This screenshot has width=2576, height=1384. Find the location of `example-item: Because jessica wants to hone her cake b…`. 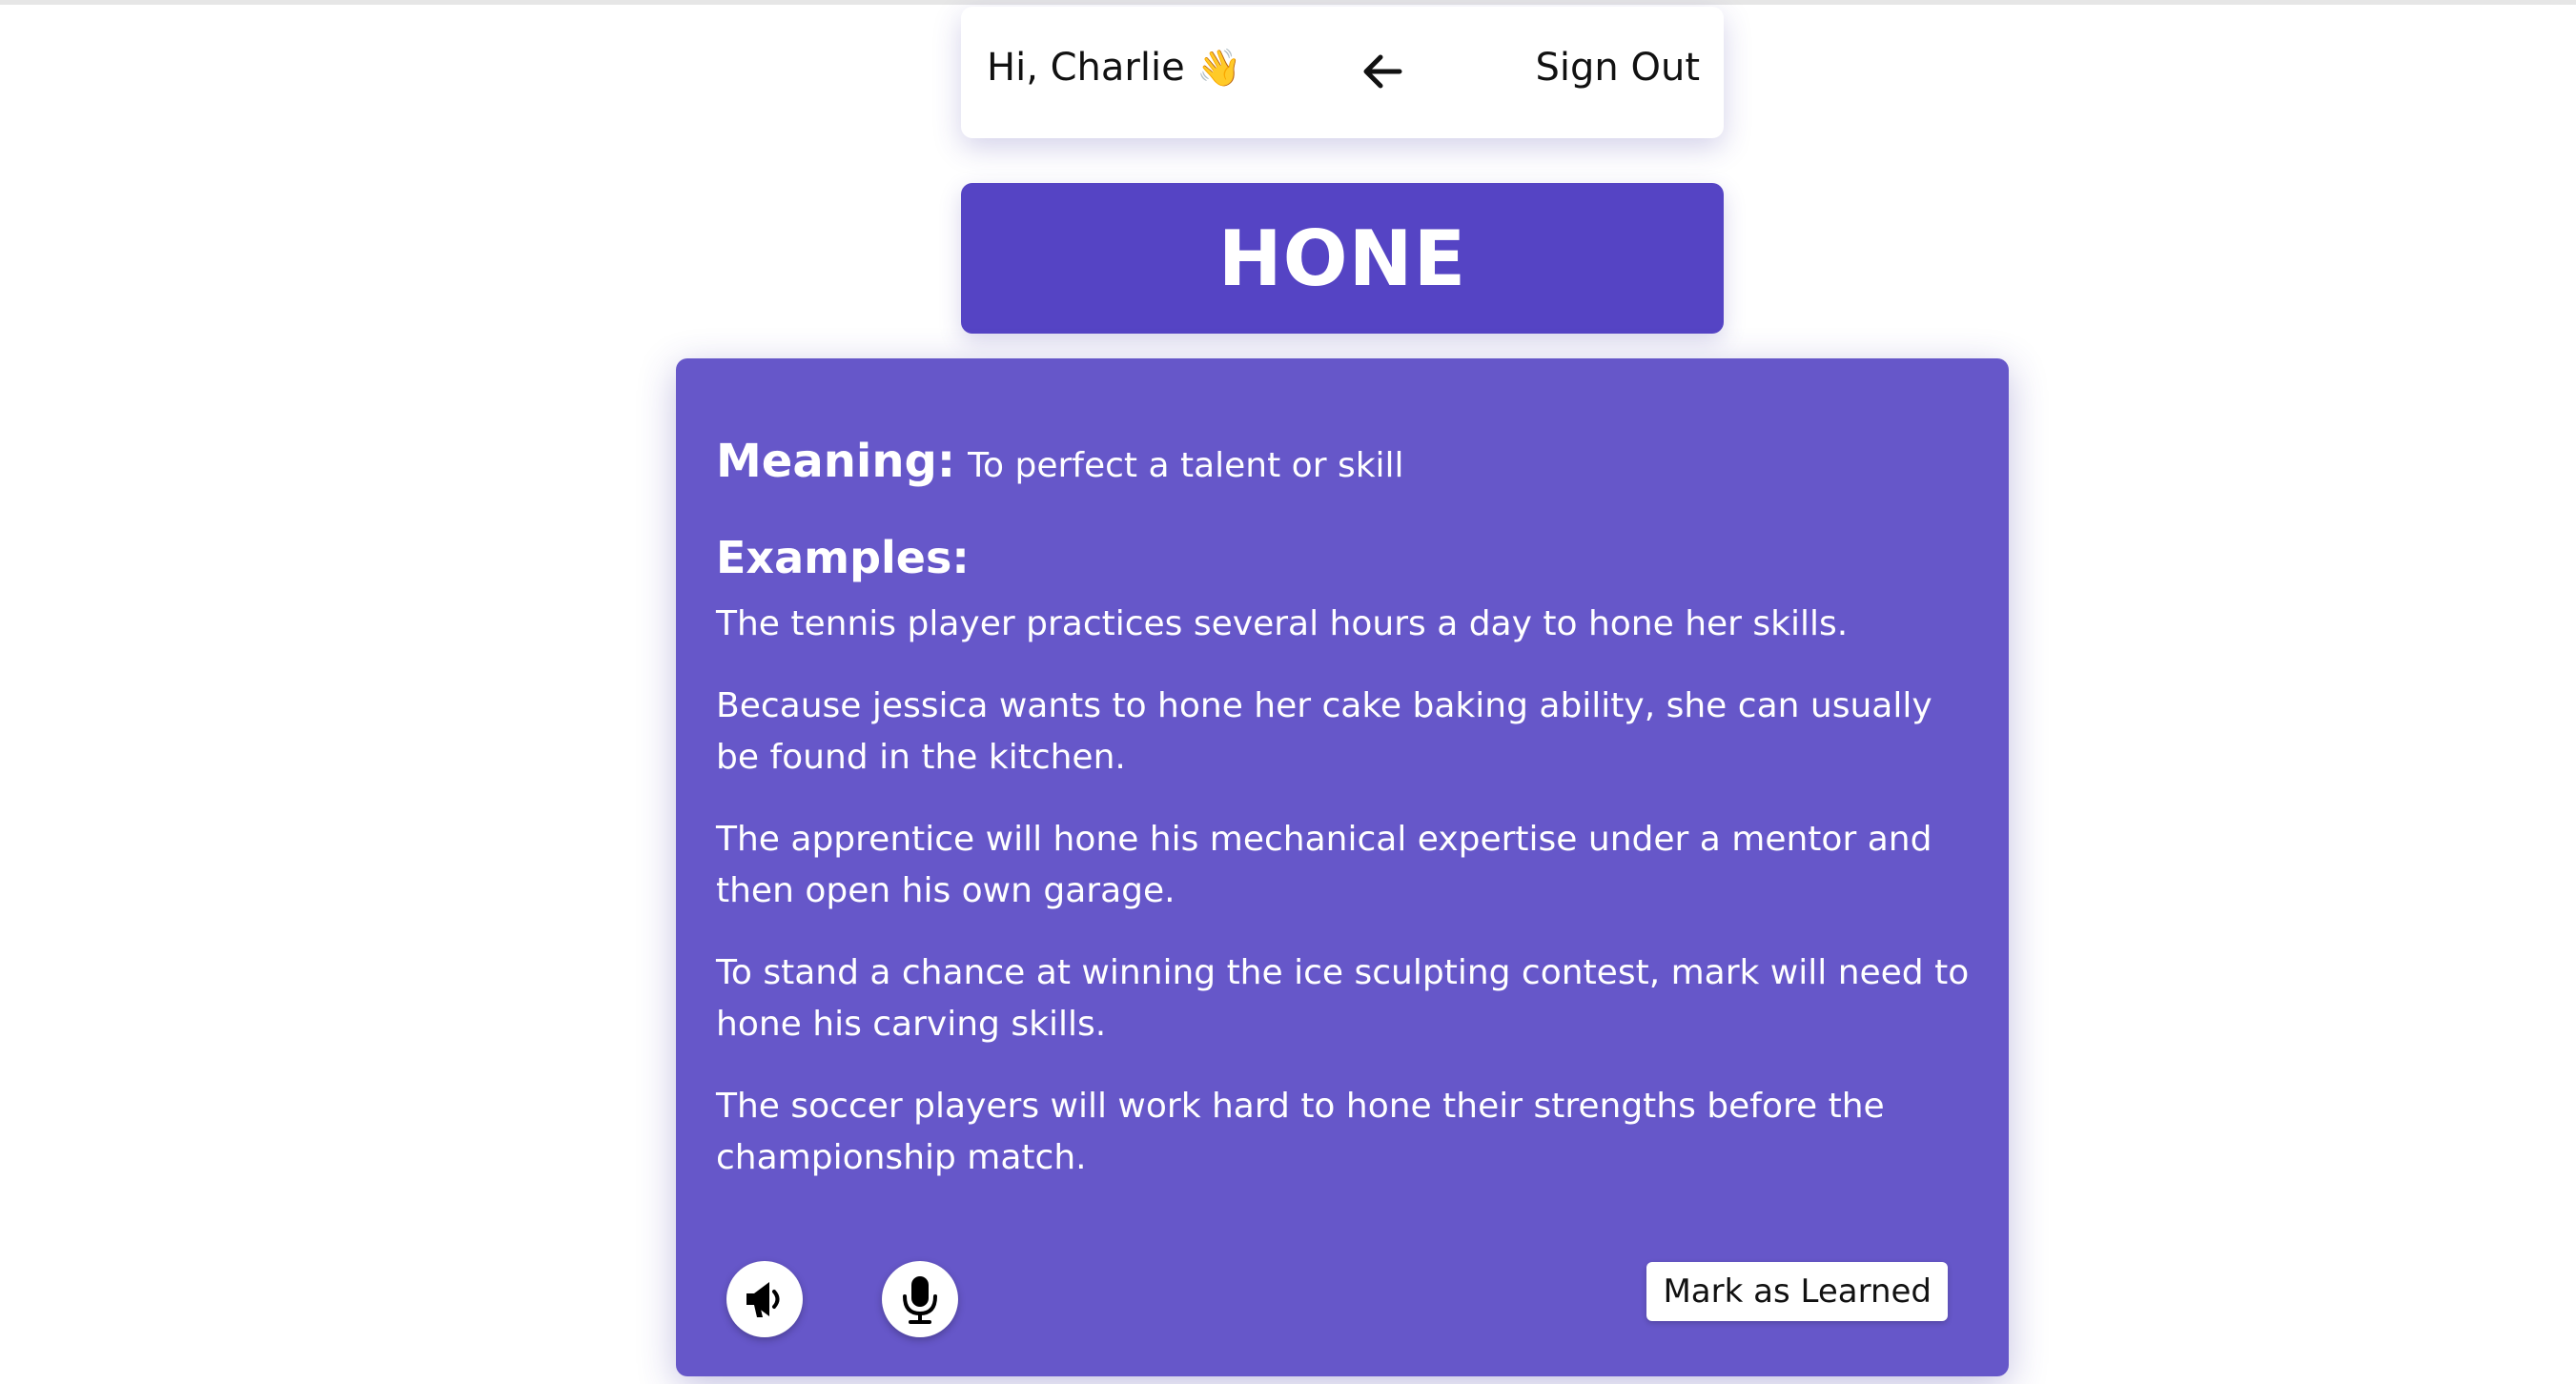

example-item: Because jessica wants to hone her cake b… is located at coordinates (1324, 731).